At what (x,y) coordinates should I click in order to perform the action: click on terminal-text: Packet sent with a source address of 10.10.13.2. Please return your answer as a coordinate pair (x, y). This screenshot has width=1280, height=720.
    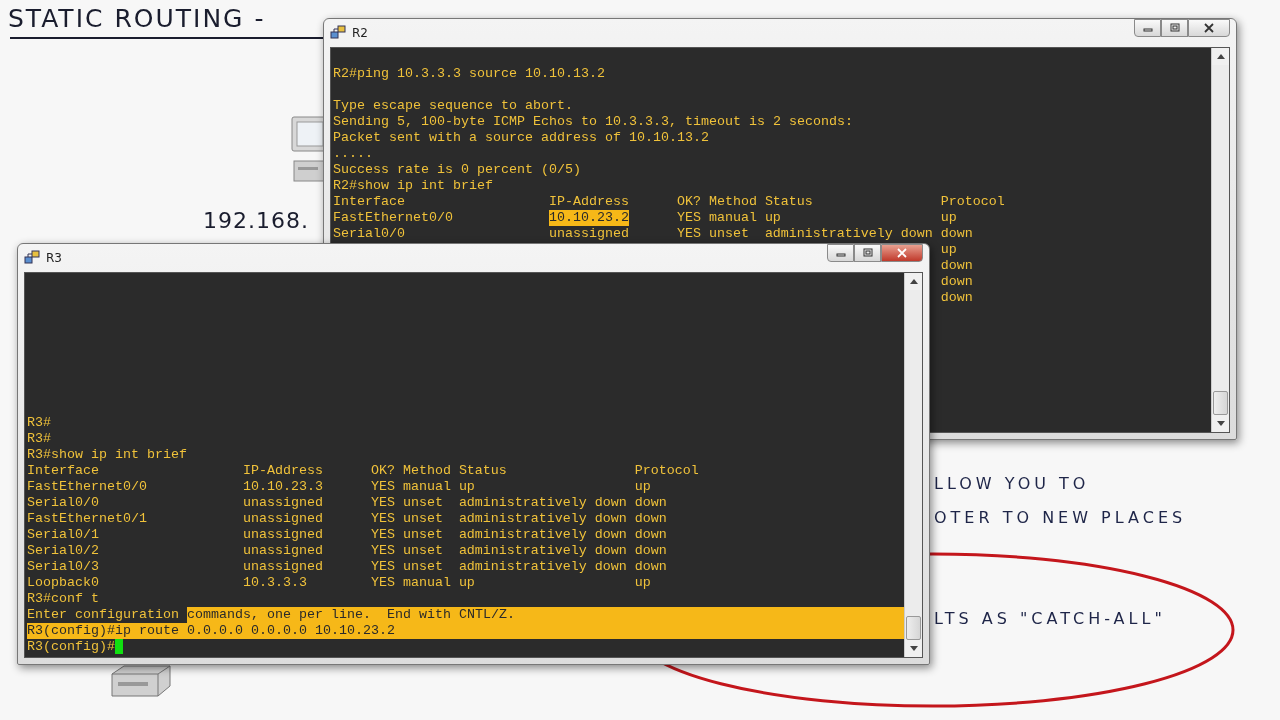
    Looking at the image, I should click on (521, 138).